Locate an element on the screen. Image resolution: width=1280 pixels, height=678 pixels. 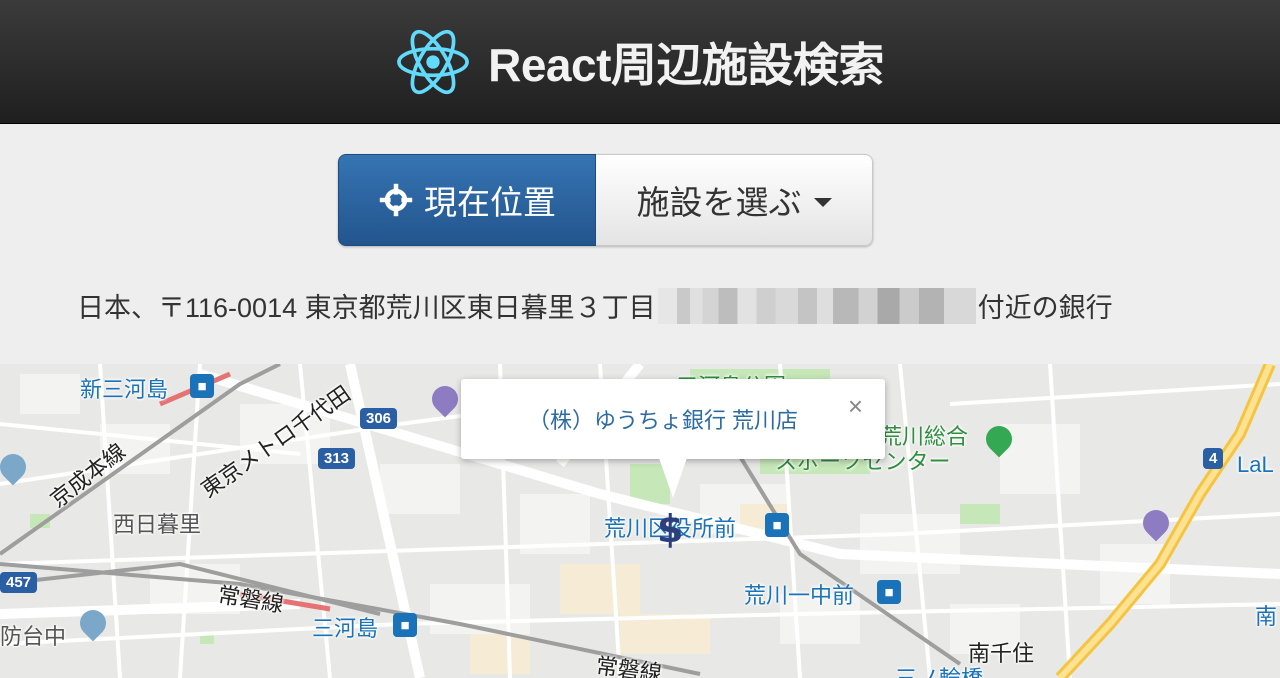
brand: React周辺施設検索 is located at coordinates (640, 62).